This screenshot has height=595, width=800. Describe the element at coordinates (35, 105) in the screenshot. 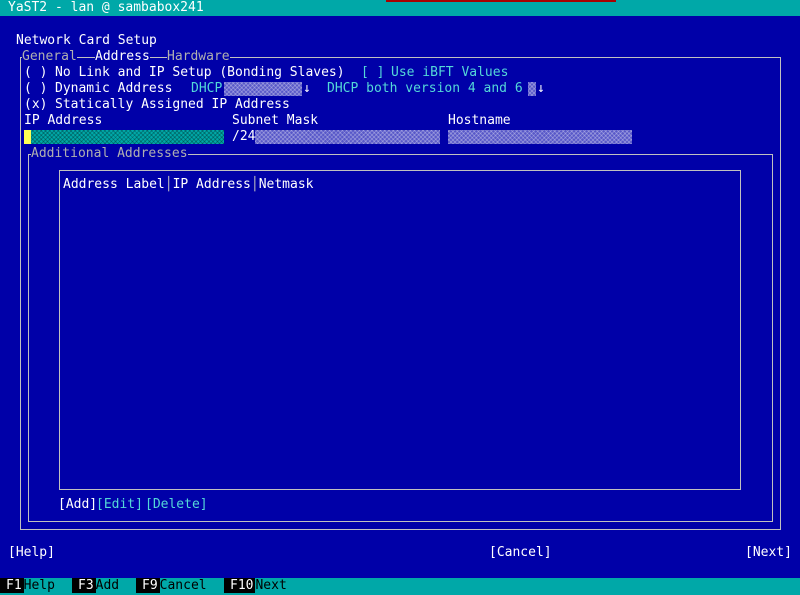

I see `static-radio: (x)` at that location.